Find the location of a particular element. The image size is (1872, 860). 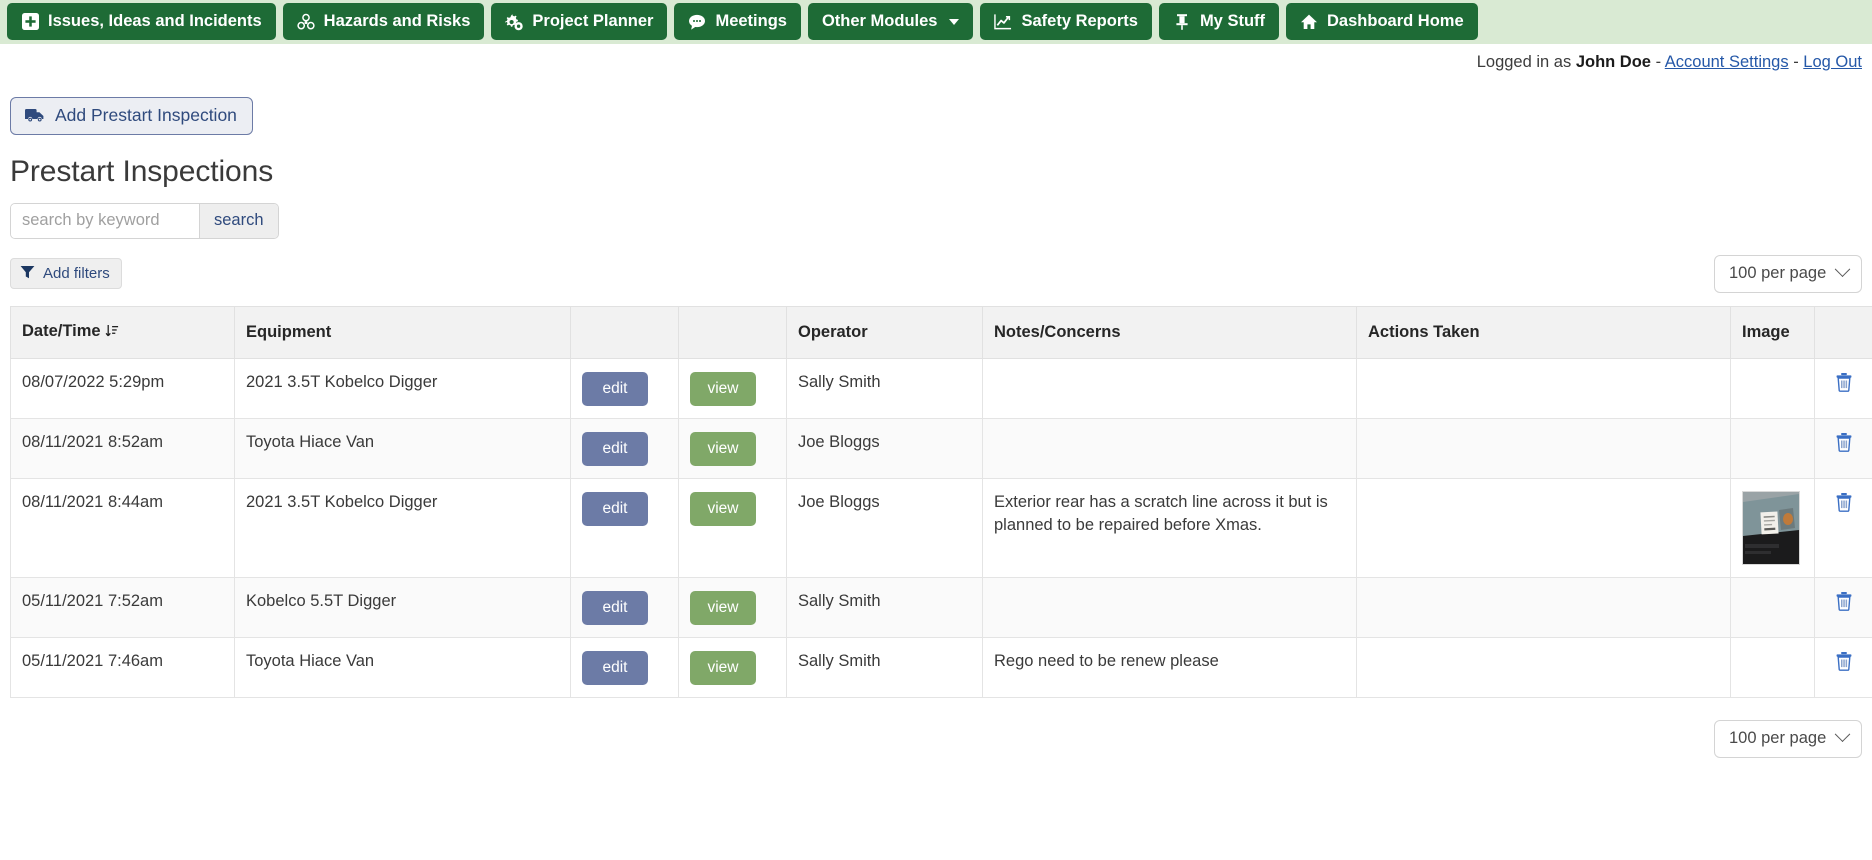

sort-descending-icon is located at coordinates (112, 333).